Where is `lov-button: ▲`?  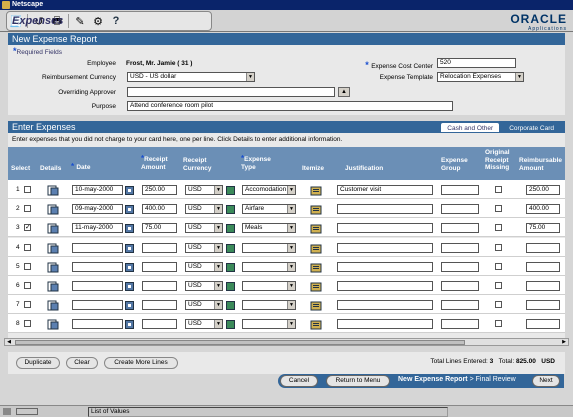 lov-button: ▲ is located at coordinates (344, 92).